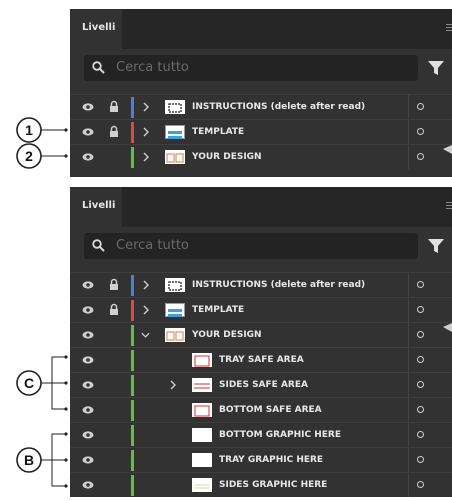 This screenshot has width=452, height=501. I want to click on layer-name: SIDES GRAPHIC HERE, so click(273, 485).